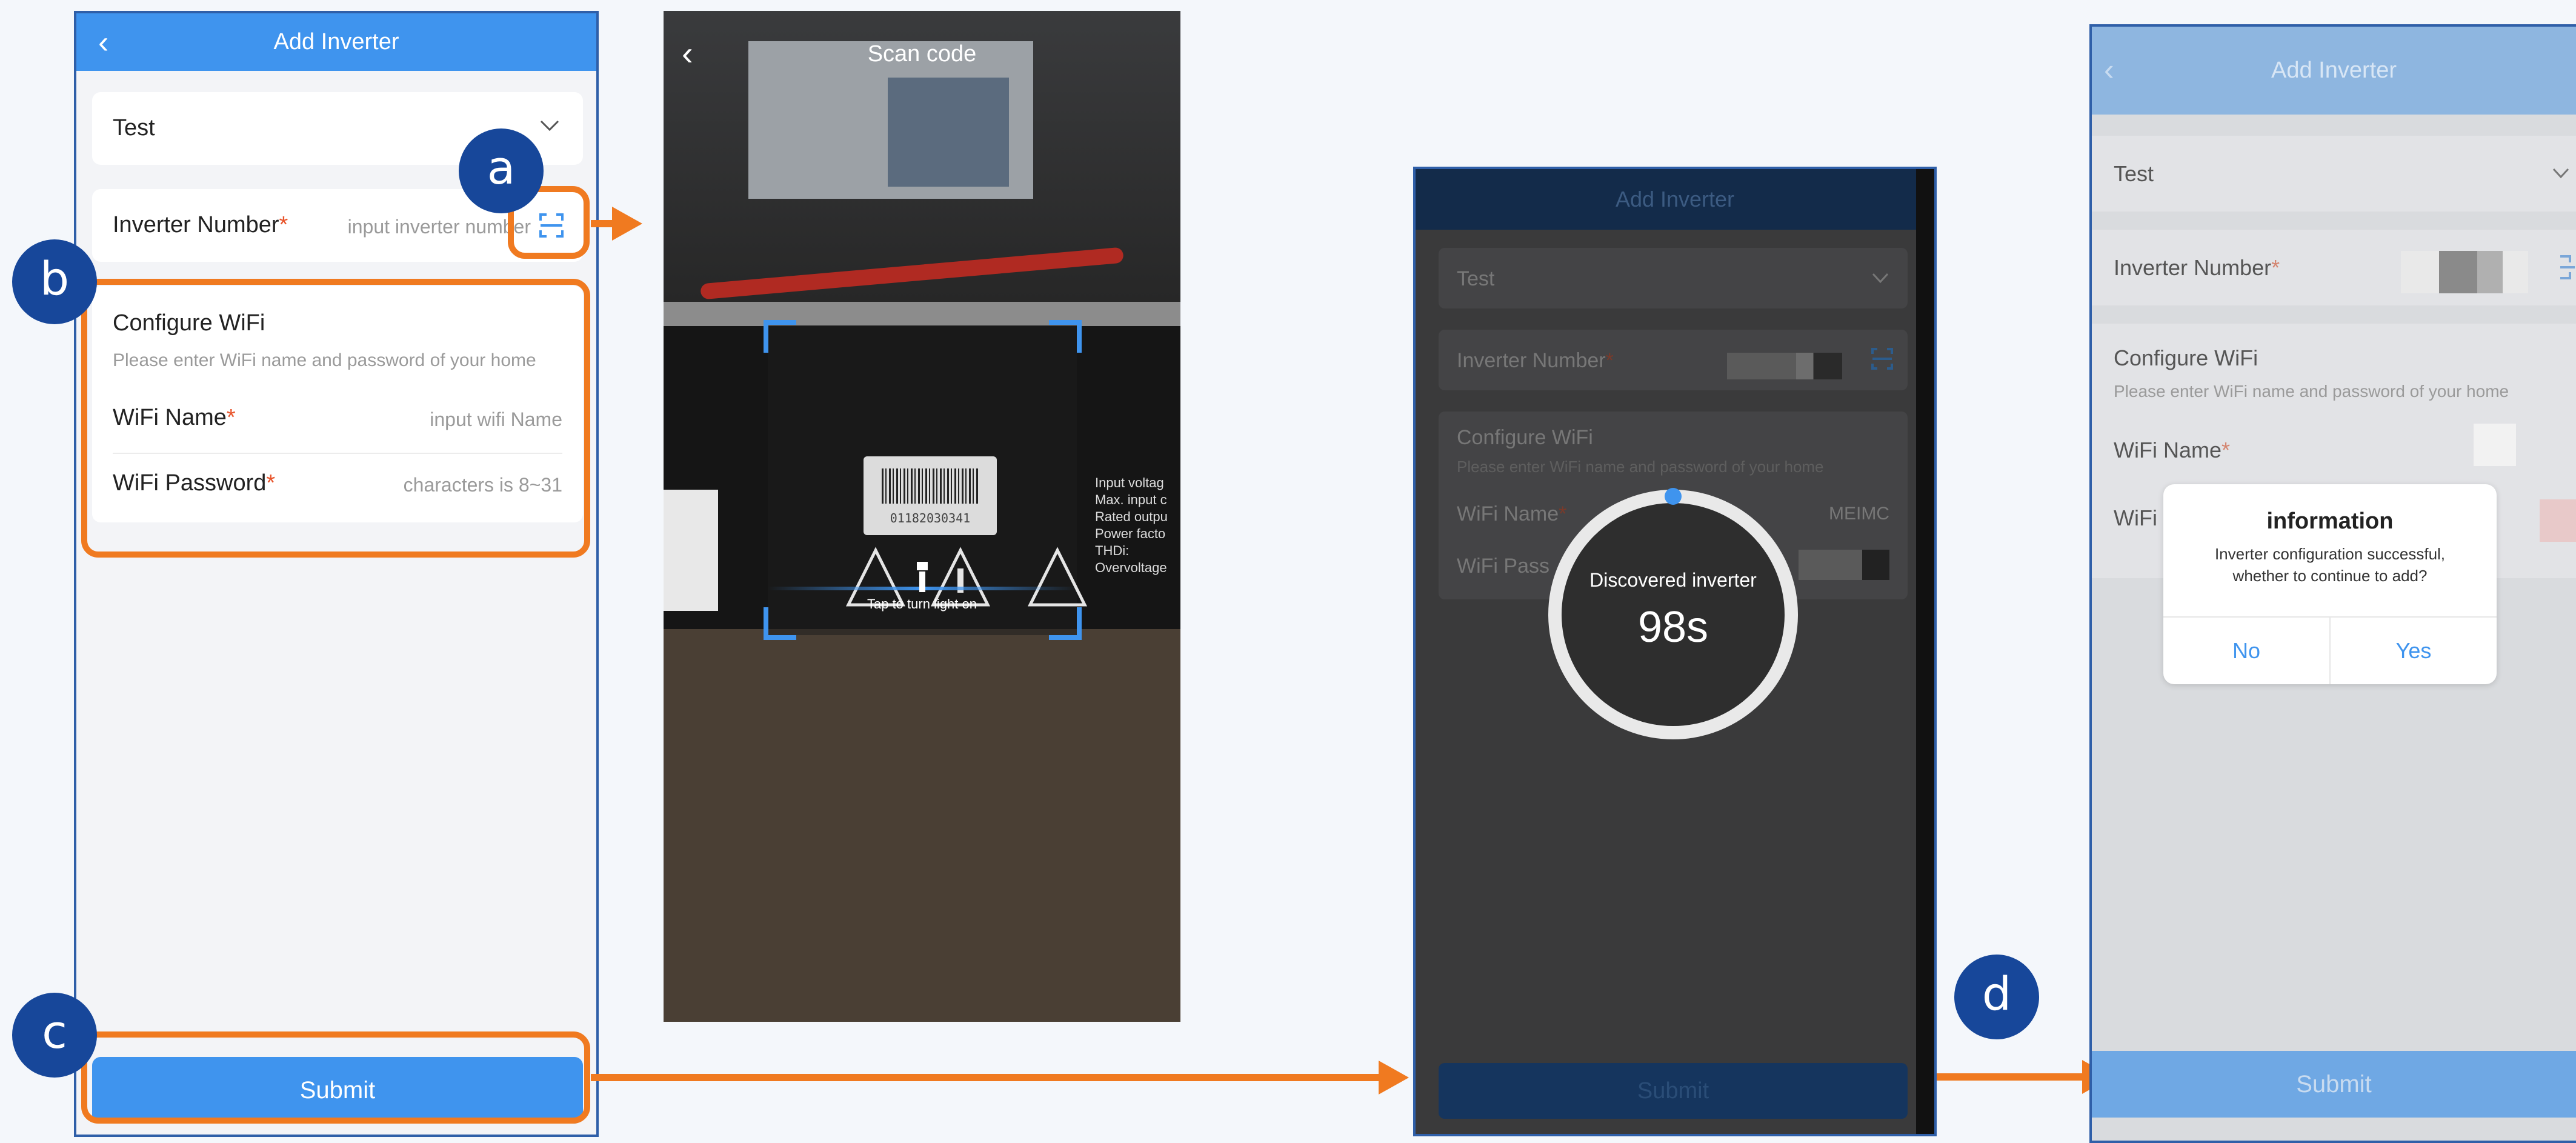 The image size is (2576, 1143). What do you see at coordinates (1394, 1078) in the screenshot?
I see `arrow-to-discovery-head` at bounding box center [1394, 1078].